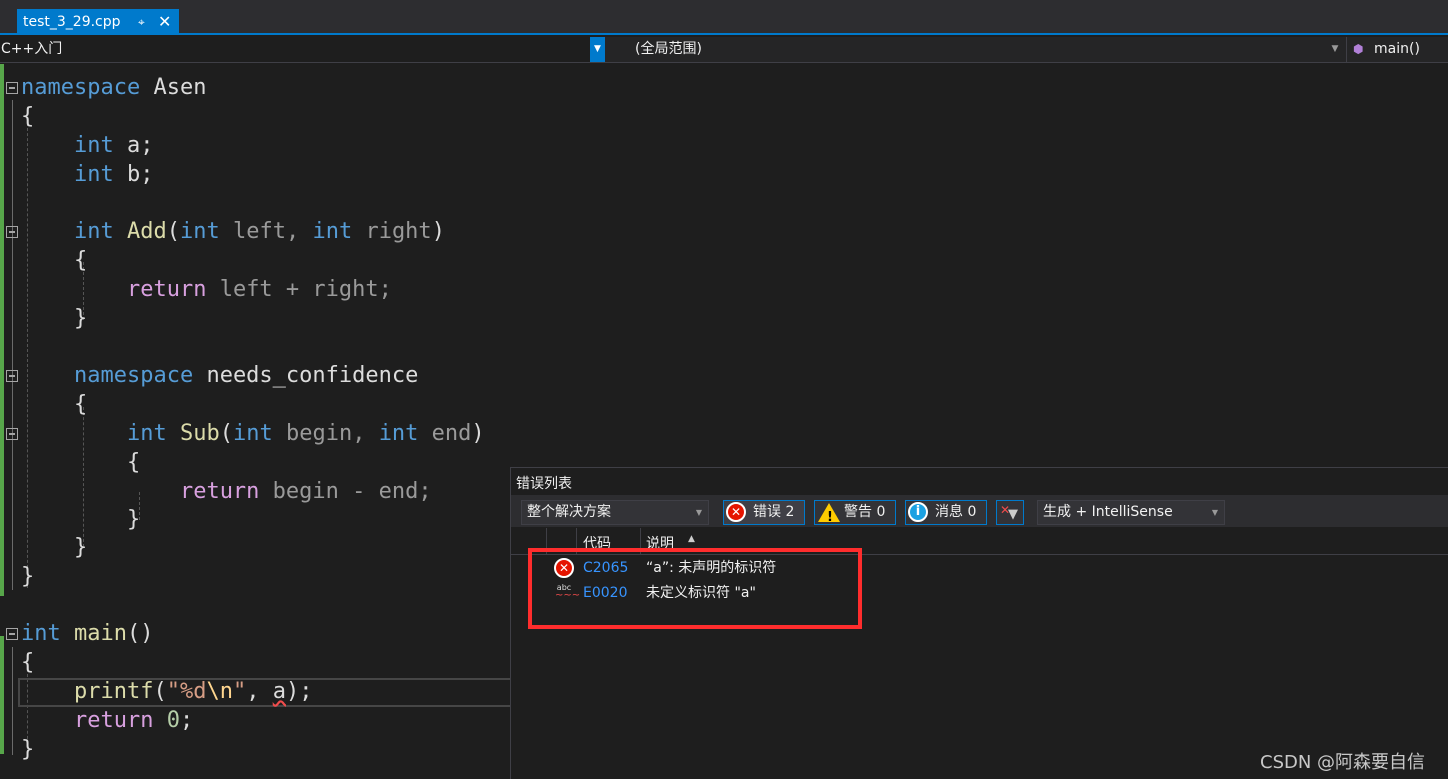 This screenshot has height=779, width=1448. I want to click on error-icon: ✕, so click(736, 512).